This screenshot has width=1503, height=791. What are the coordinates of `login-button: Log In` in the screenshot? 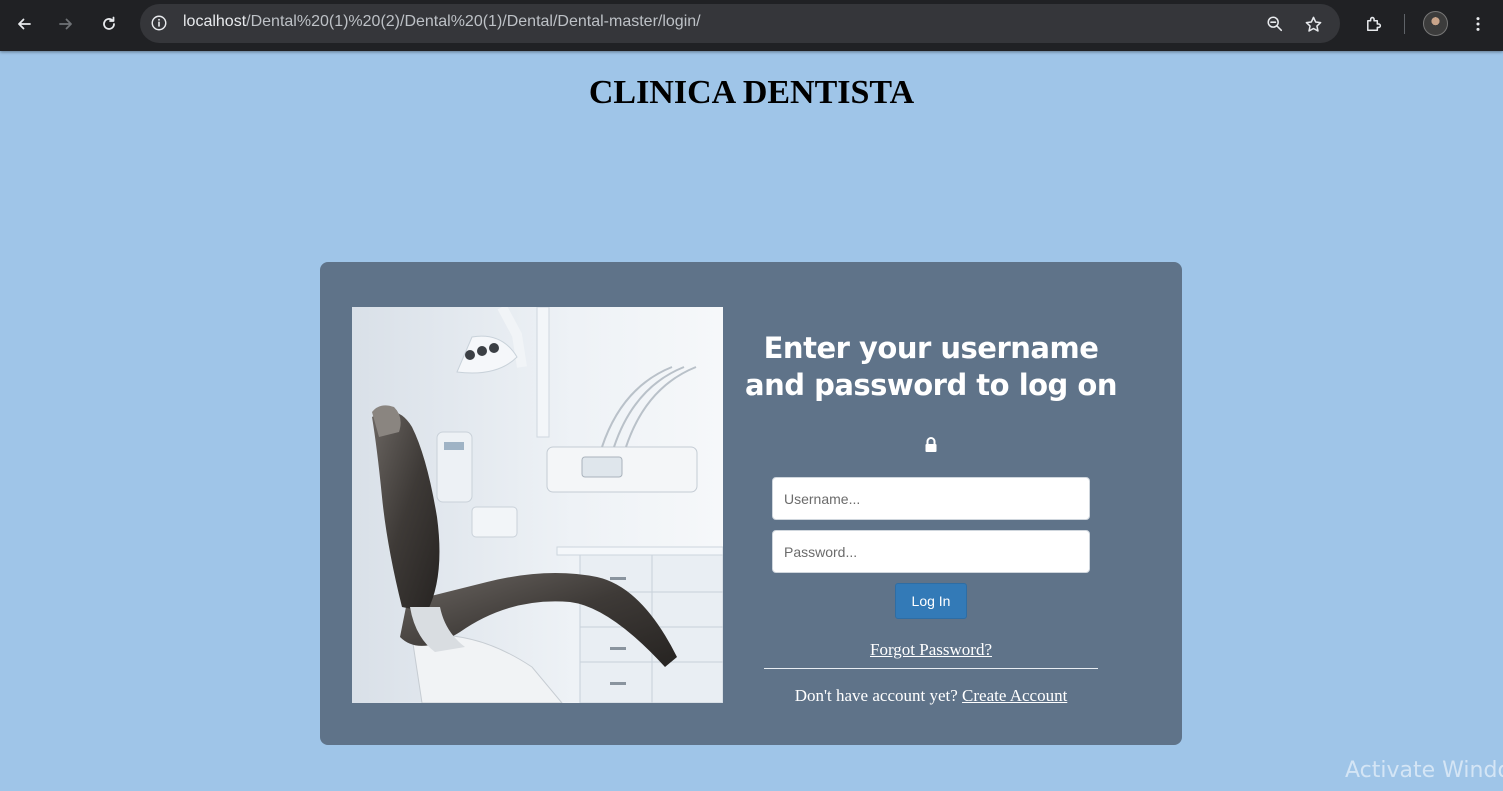 It's located at (931, 601).